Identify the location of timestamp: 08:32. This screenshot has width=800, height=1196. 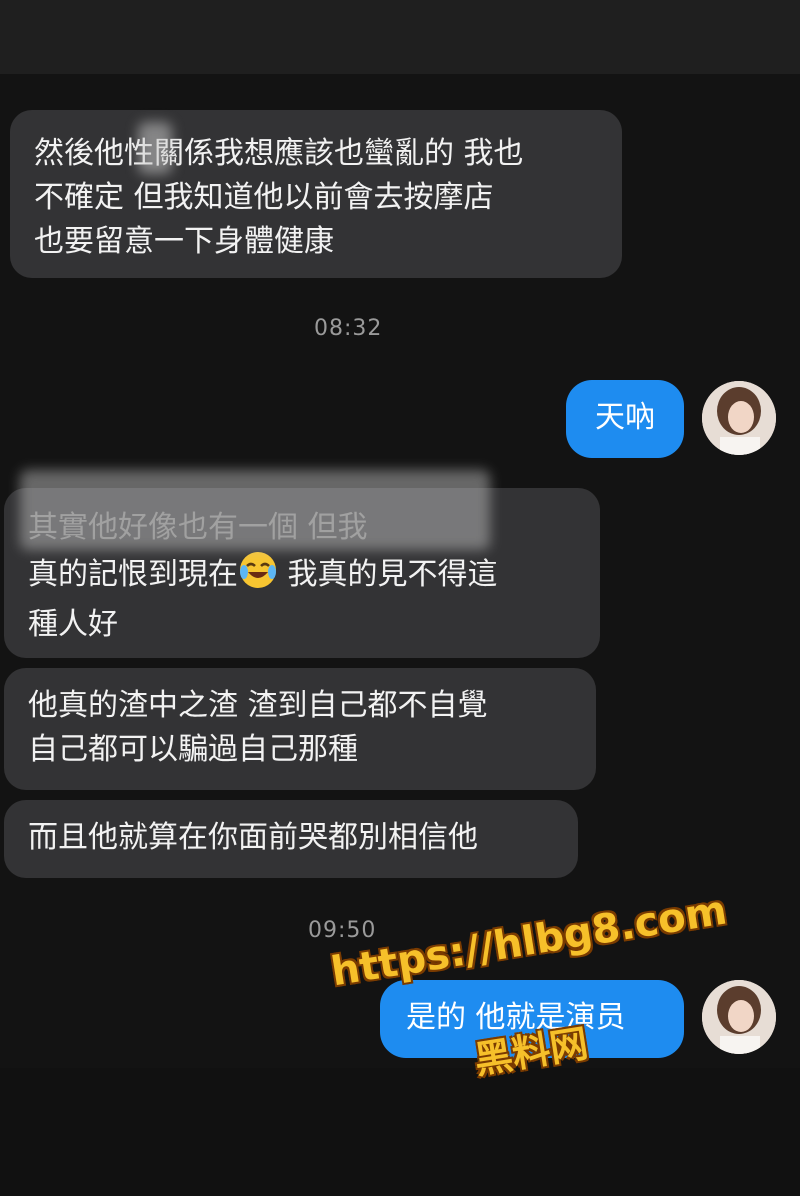
(348, 328).